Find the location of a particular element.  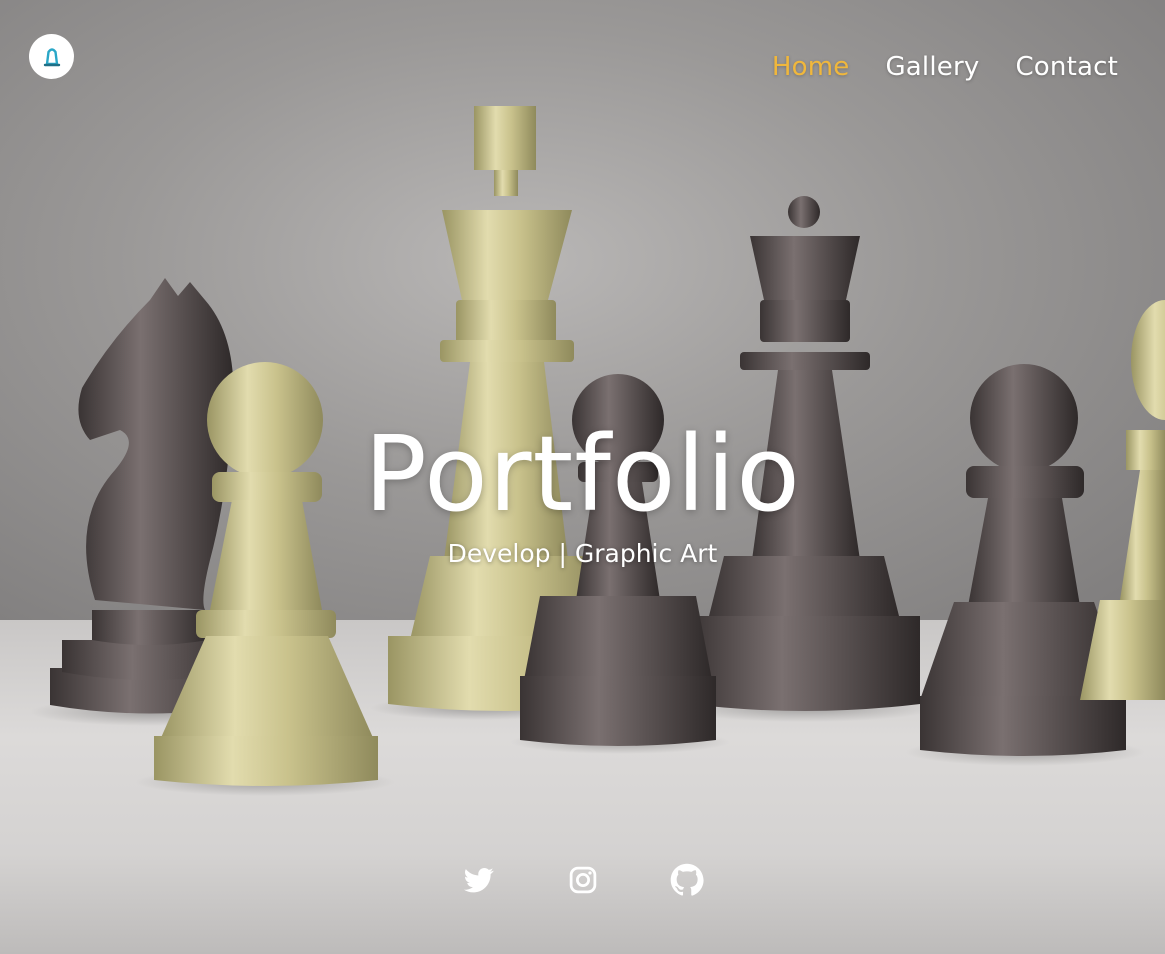

twitter-icon is located at coordinates (478, 880).